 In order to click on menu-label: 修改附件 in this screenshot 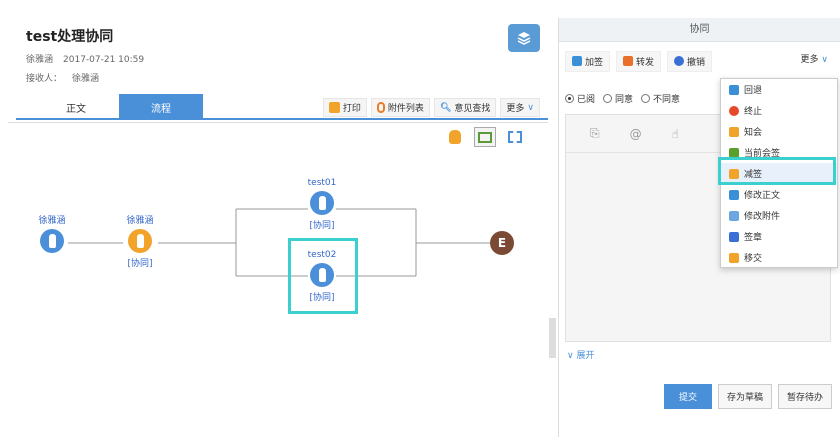, I will do `click(762, 217)`.